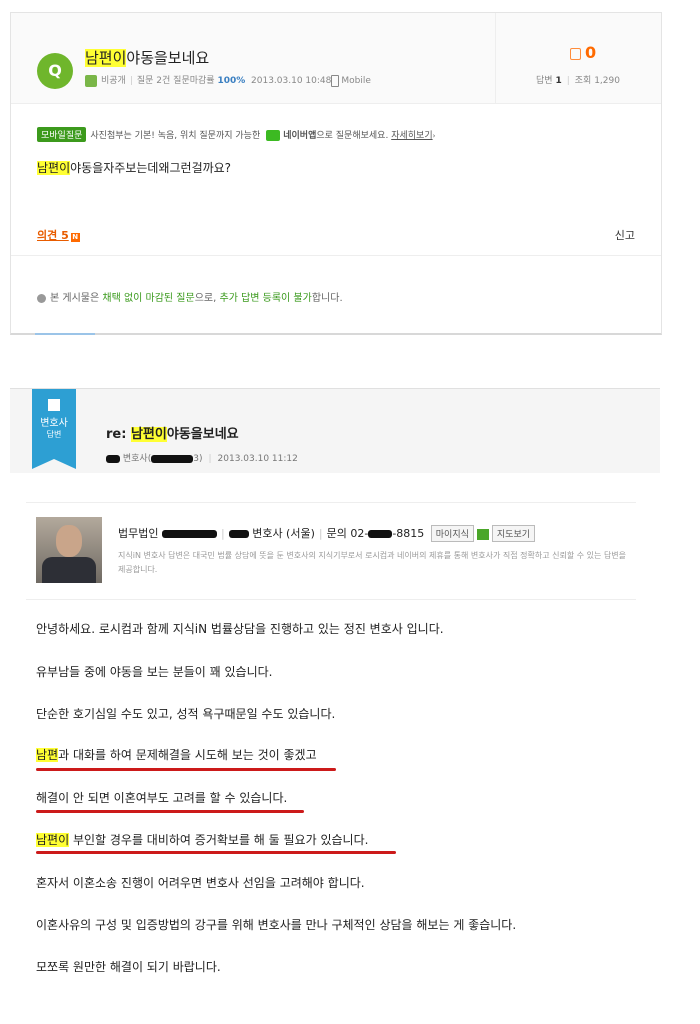 Image resolution: width=700 pixels, height=1024 pixels. What do you see at coordinates (54, 405) in the screenshot?
I see `gavel-icon` at bounding box center [54, 405].